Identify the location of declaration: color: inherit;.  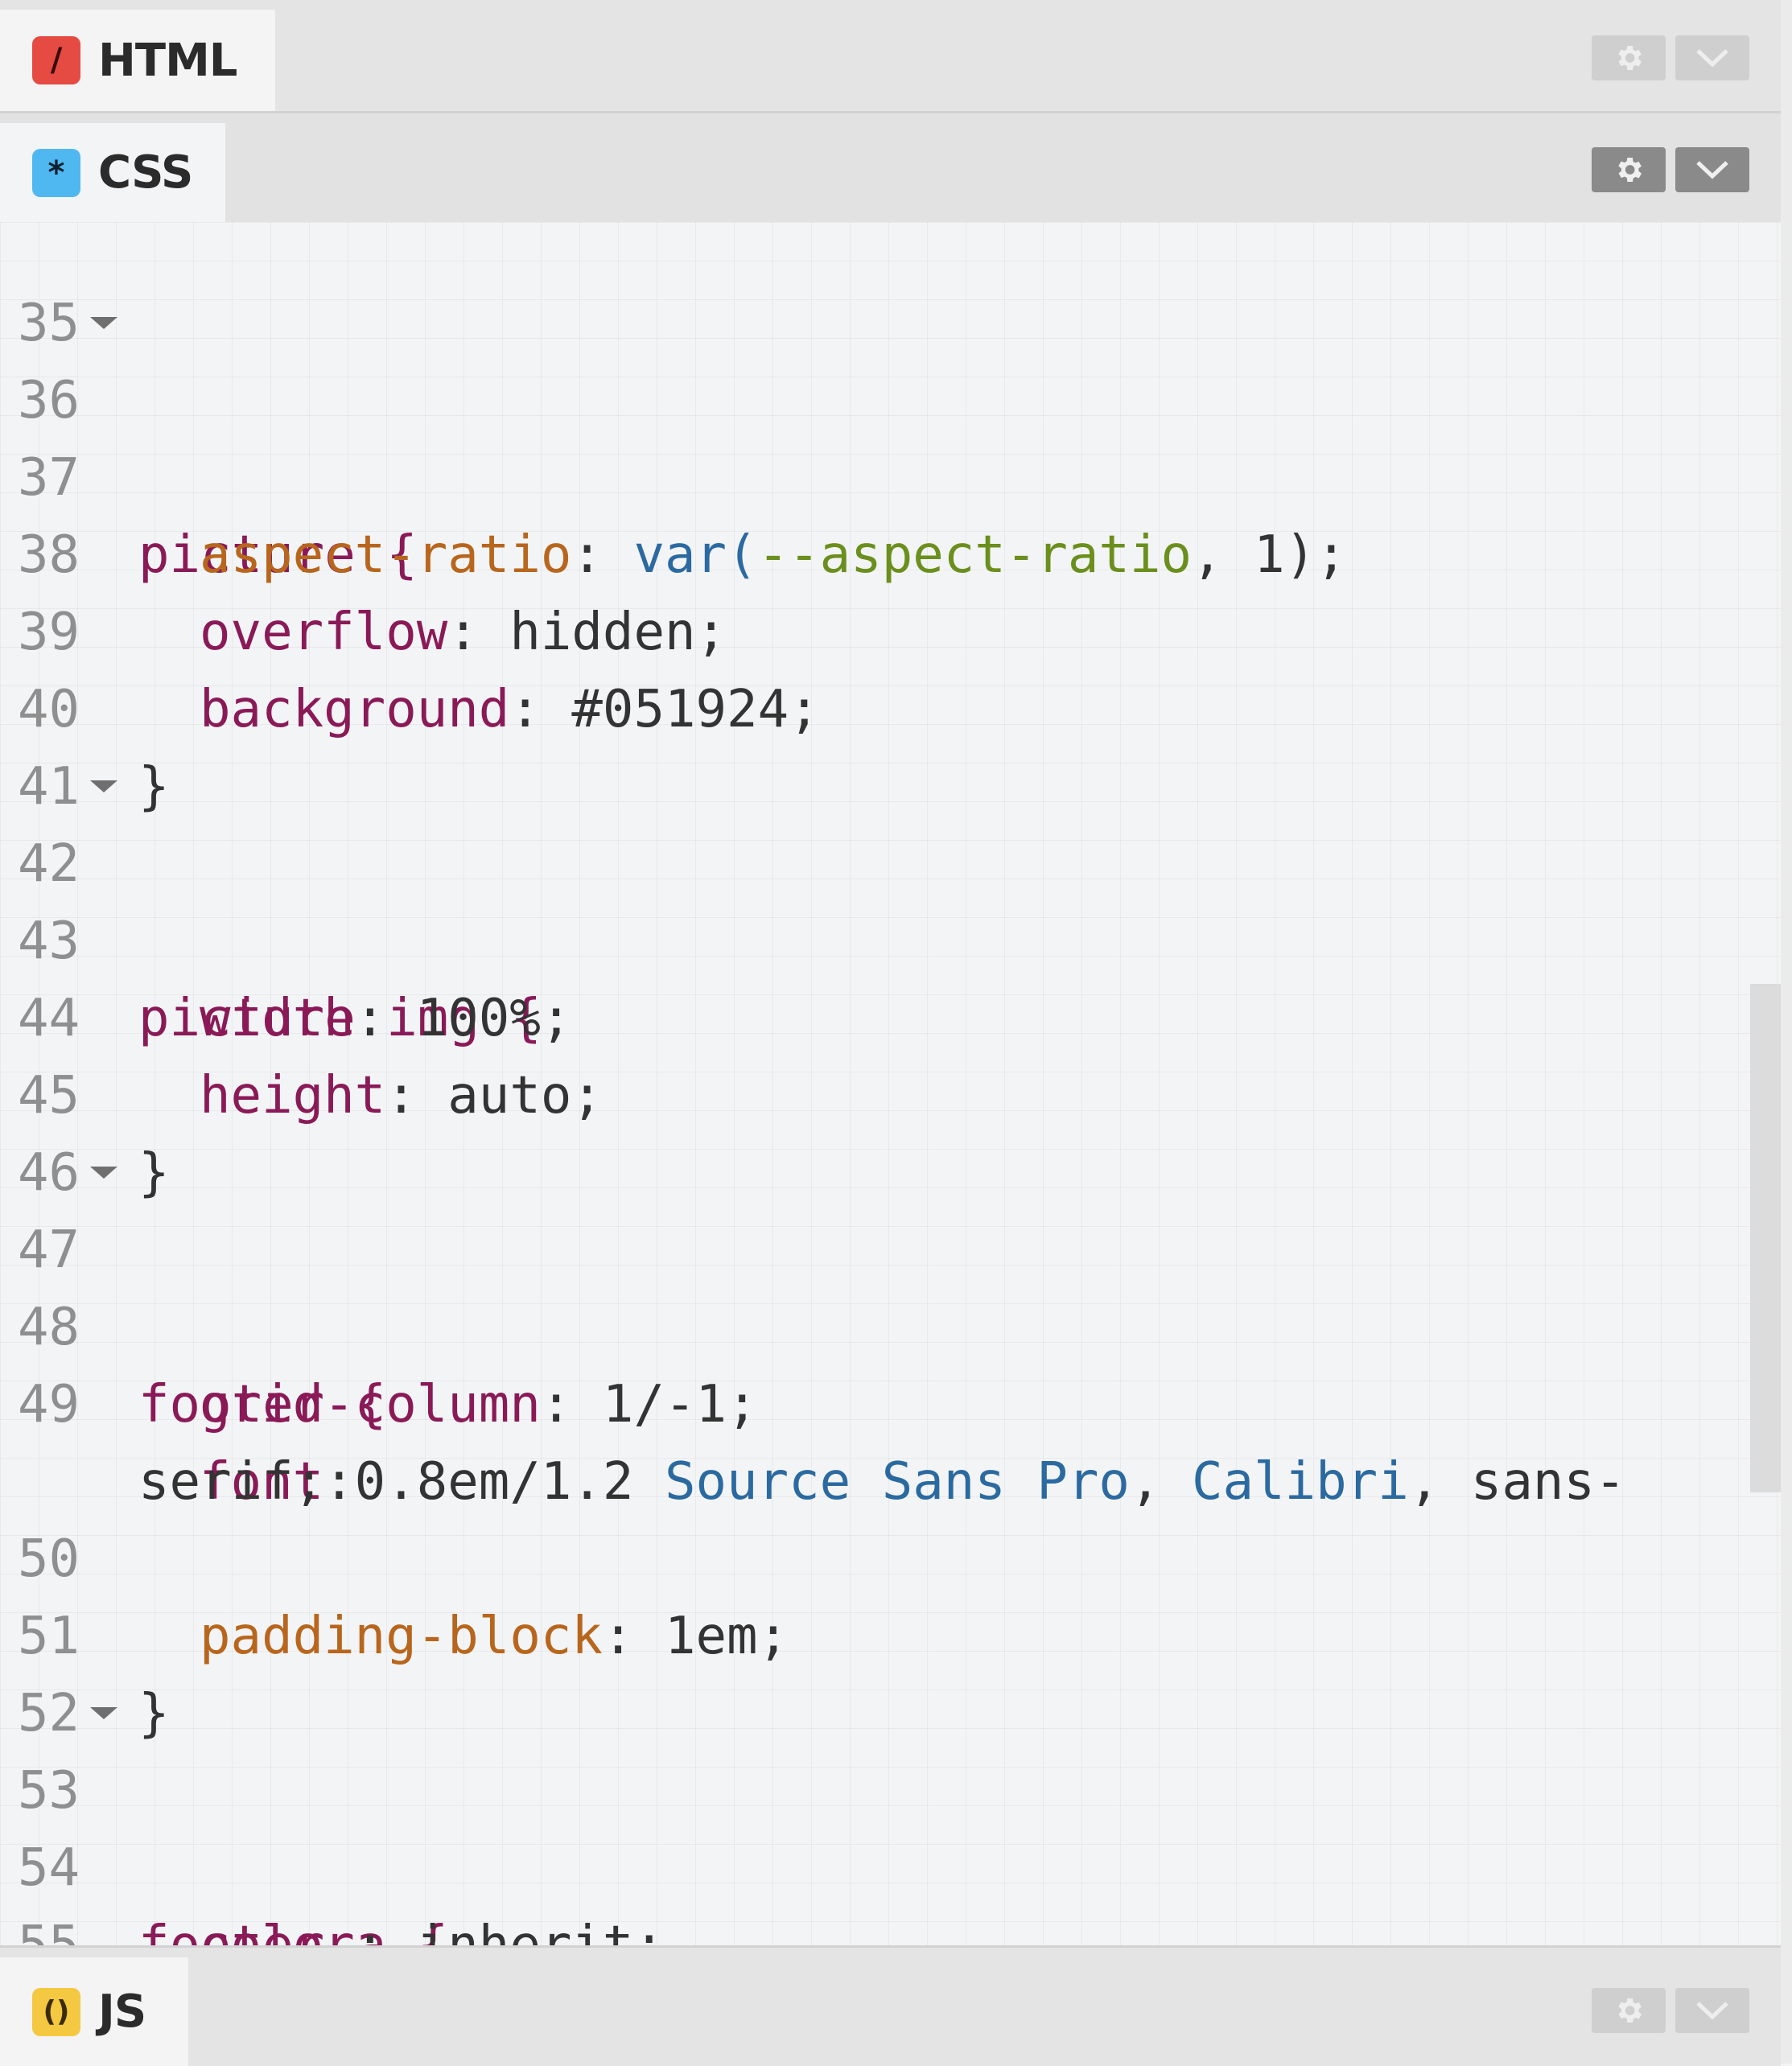
(433, 1926).